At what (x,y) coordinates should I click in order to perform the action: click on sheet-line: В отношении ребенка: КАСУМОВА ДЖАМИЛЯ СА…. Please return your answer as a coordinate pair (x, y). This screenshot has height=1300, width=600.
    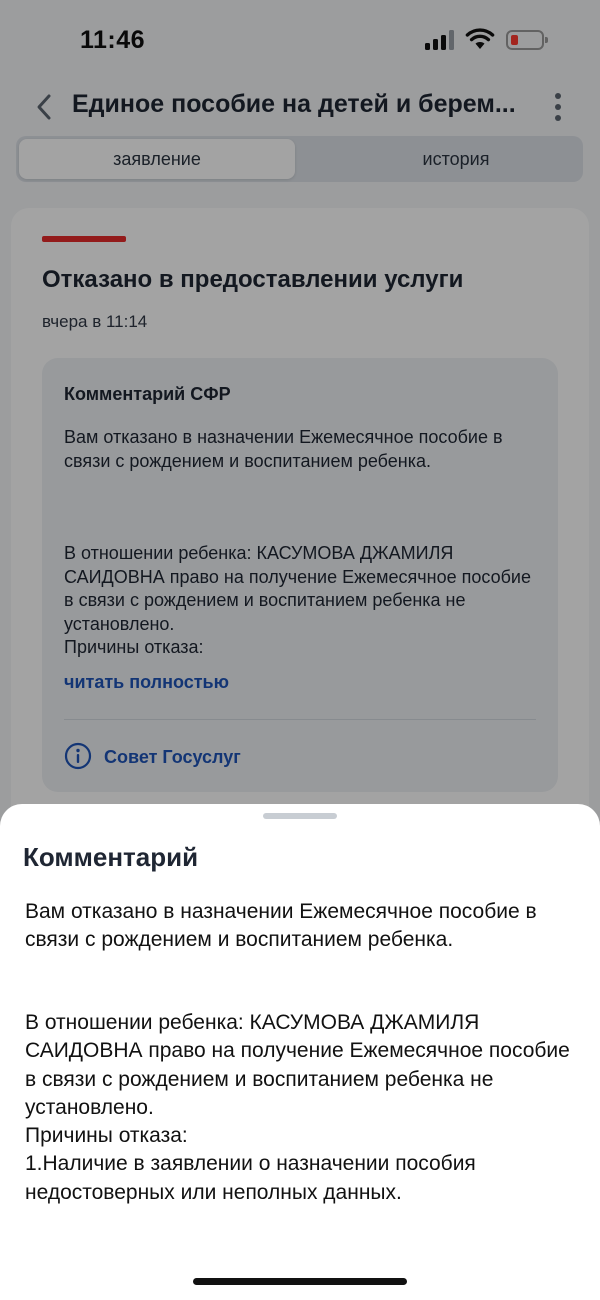
    Looking at the image, I should click on (297, 1065).